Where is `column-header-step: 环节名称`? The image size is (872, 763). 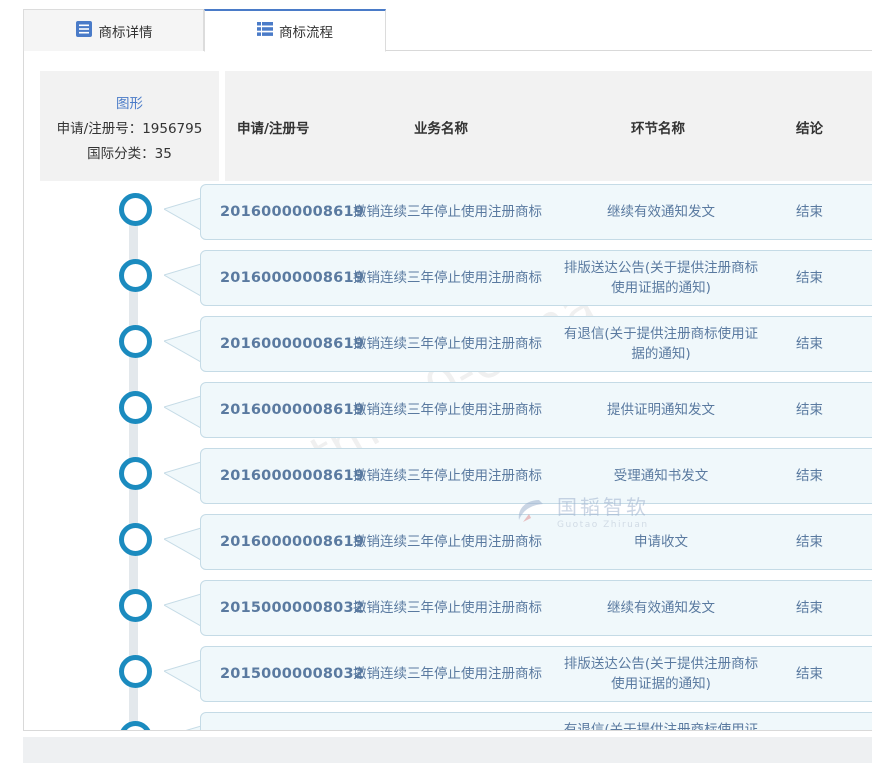 column-header-step: 环节名称 is located at coordinates (658, 129).